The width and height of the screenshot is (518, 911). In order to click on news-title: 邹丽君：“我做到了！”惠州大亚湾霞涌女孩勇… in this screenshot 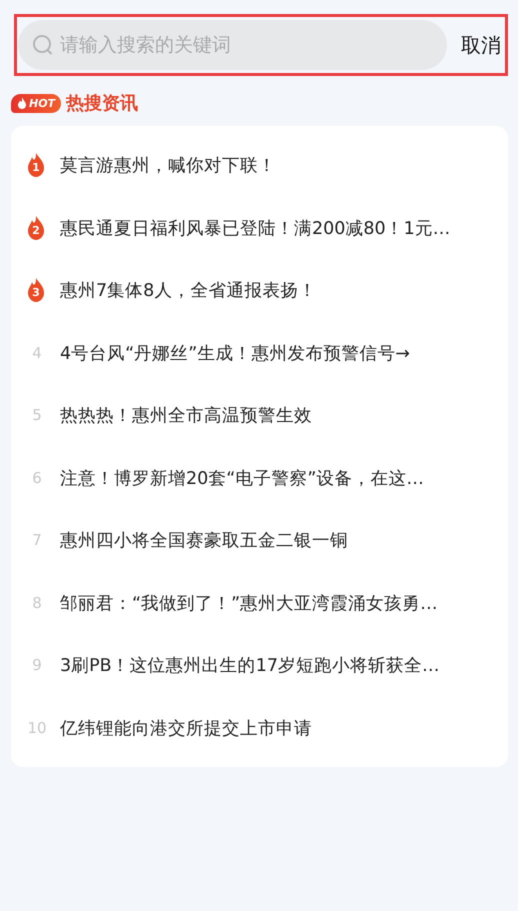, I will do `click(249, 603)`.